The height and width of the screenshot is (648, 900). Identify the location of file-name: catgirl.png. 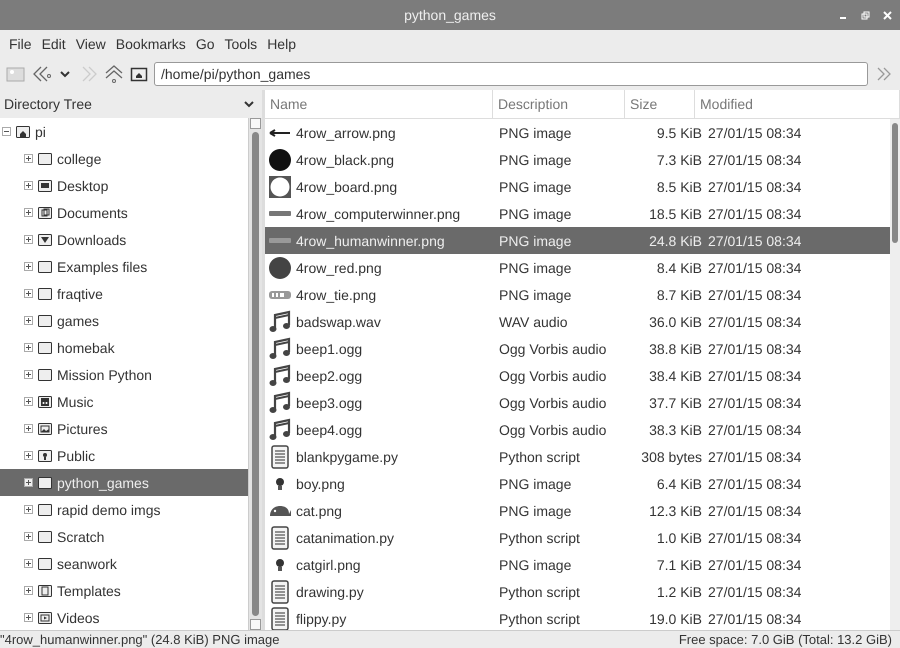
(328, 564).